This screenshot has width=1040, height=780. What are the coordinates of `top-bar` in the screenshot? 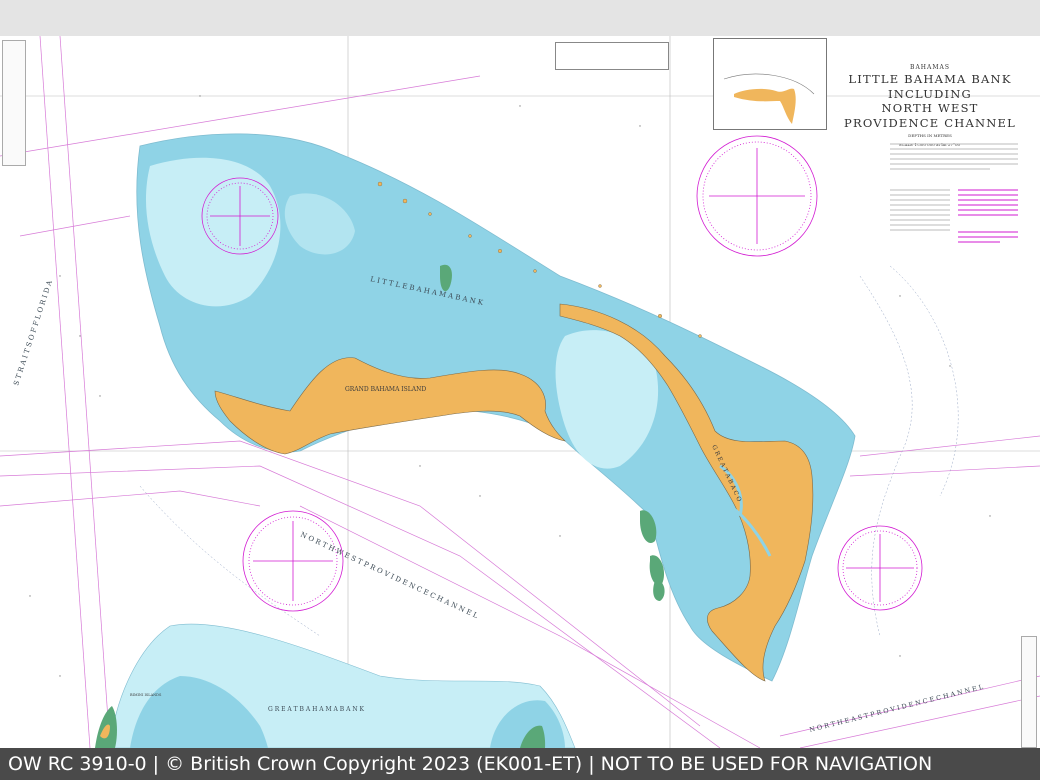 It's located at (520, 18).